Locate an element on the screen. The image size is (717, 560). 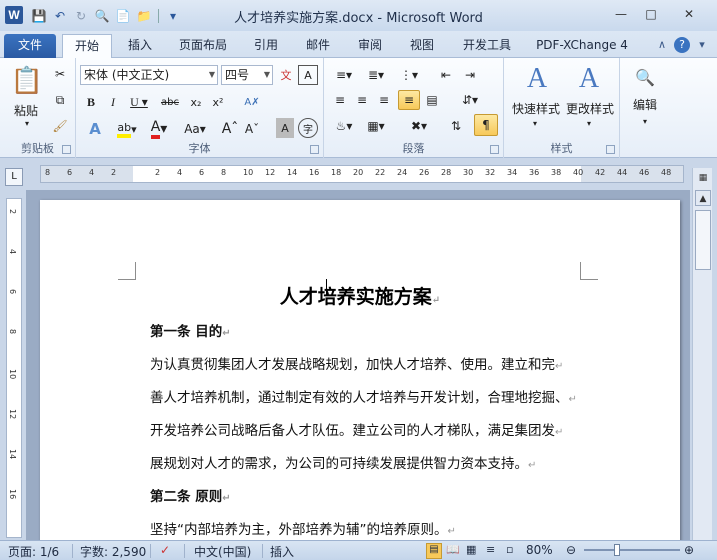
body-paragraph: 为认真贯彻集团人才发展战略规划，加快人才培养、使用。建立和完↵ is located at coordinates (356, 363).